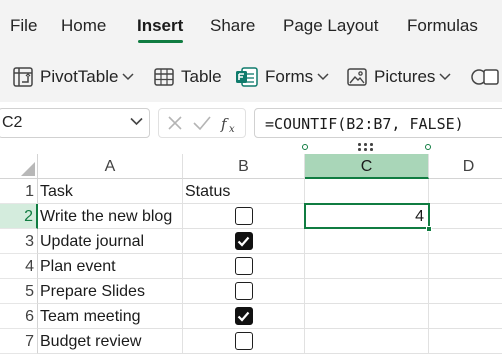 The image size is (502, 358). I want to click on cell-b5, so click(244, 291).